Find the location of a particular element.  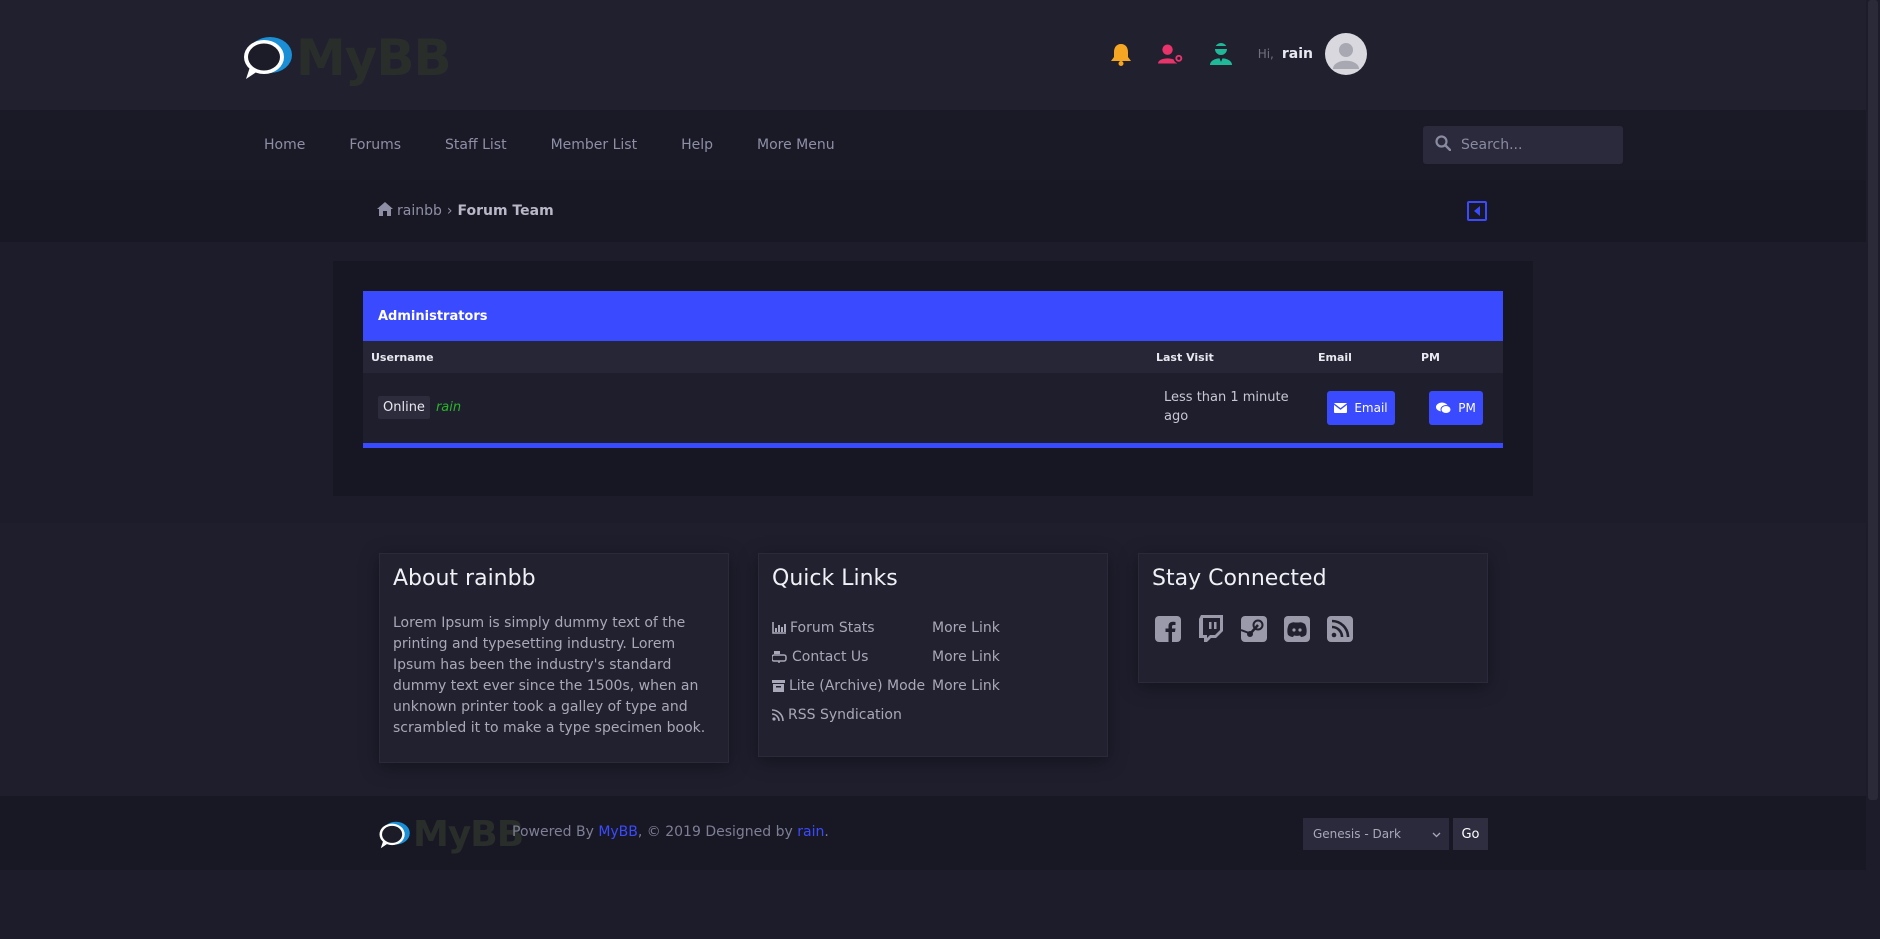

breadcrumb-bar: rainbb › Forum Team is located at coordinates (933, 211).